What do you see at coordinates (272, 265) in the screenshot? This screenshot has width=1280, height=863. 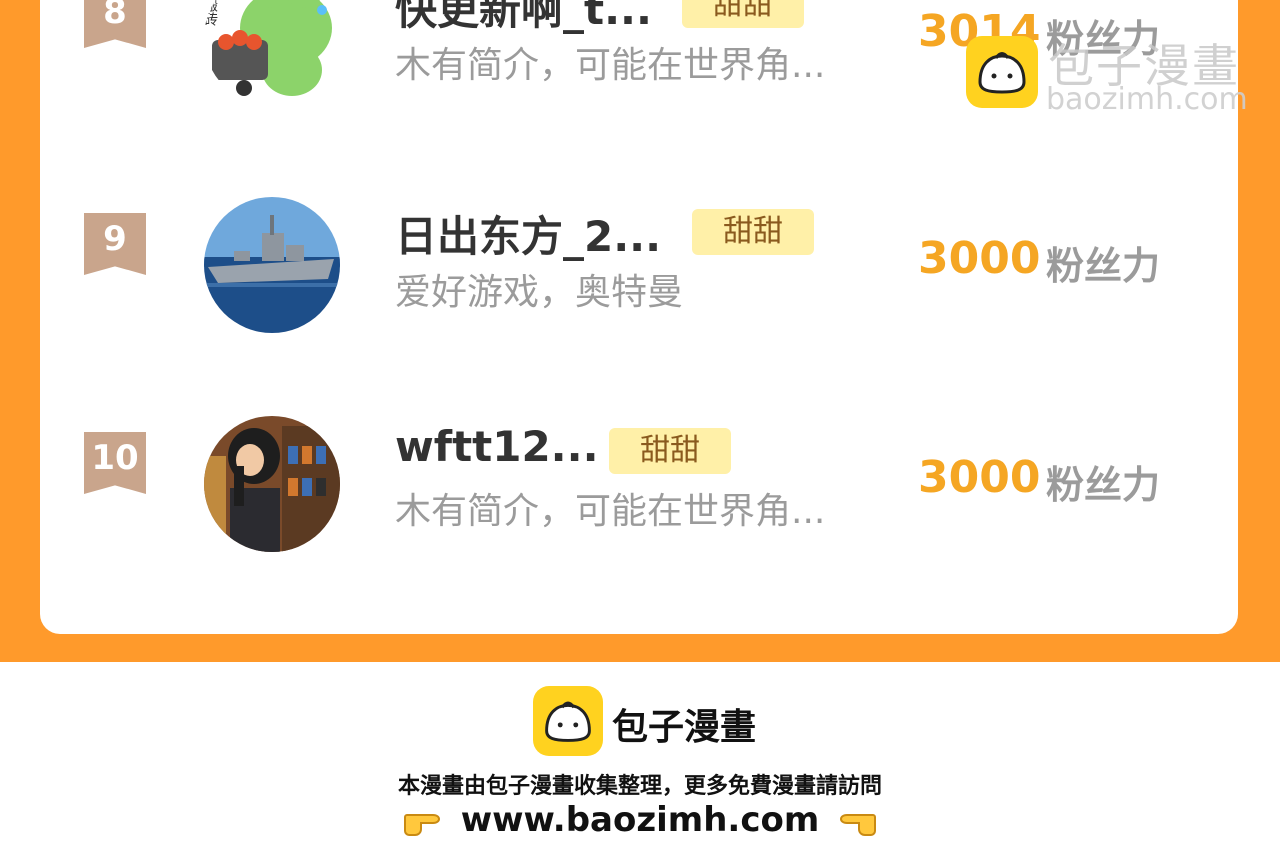 I see `warship-avatar-icon` at bounding box center [272, 265].